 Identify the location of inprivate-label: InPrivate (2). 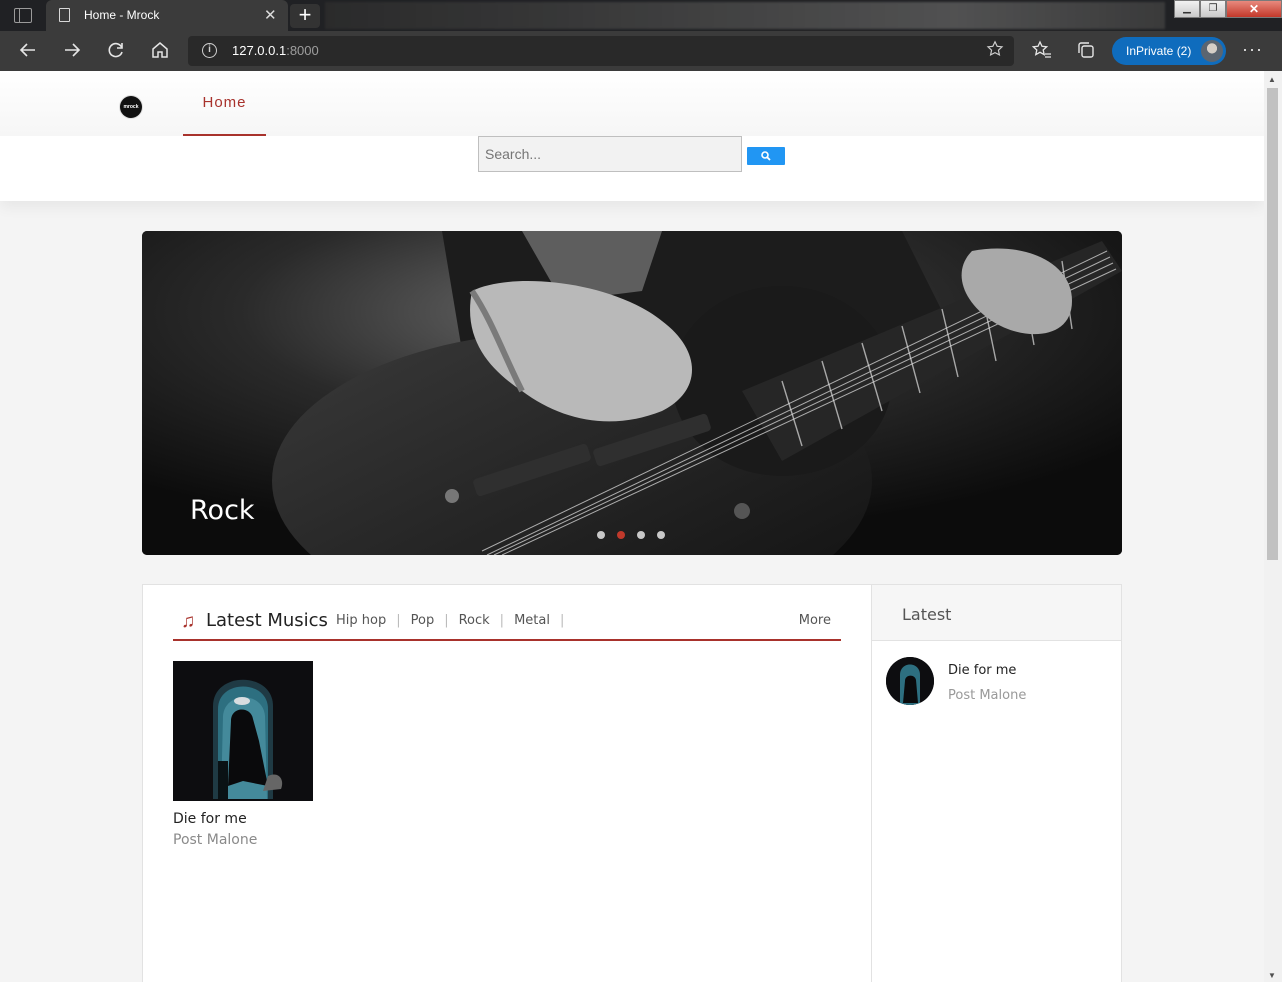
(1159, 51).